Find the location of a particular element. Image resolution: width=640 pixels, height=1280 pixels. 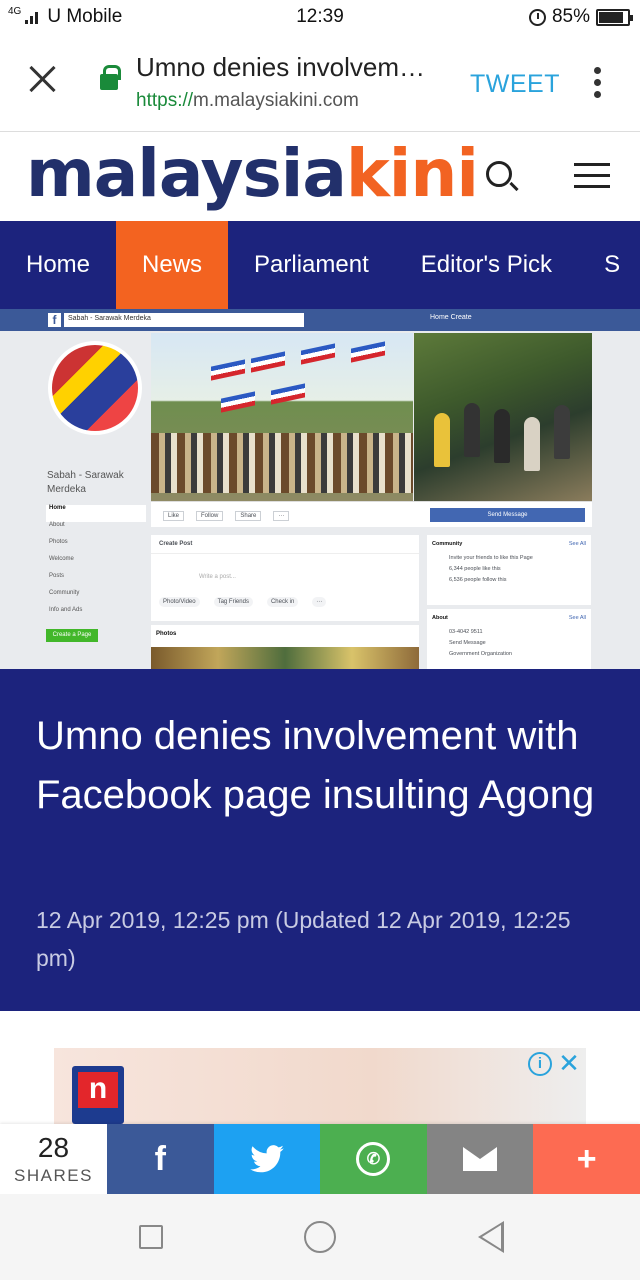

status-right: 85% is located at coordinates (580, 17).